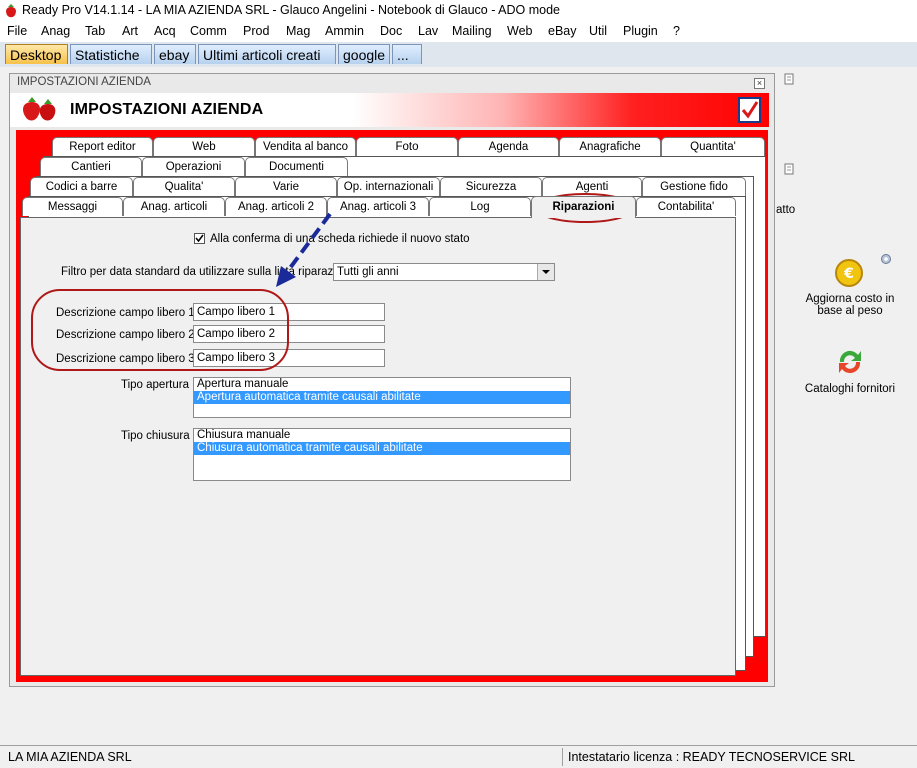 The width and height of the screenshot is (917, 768). I want to click on menu-web: Web, so click(519, 31).